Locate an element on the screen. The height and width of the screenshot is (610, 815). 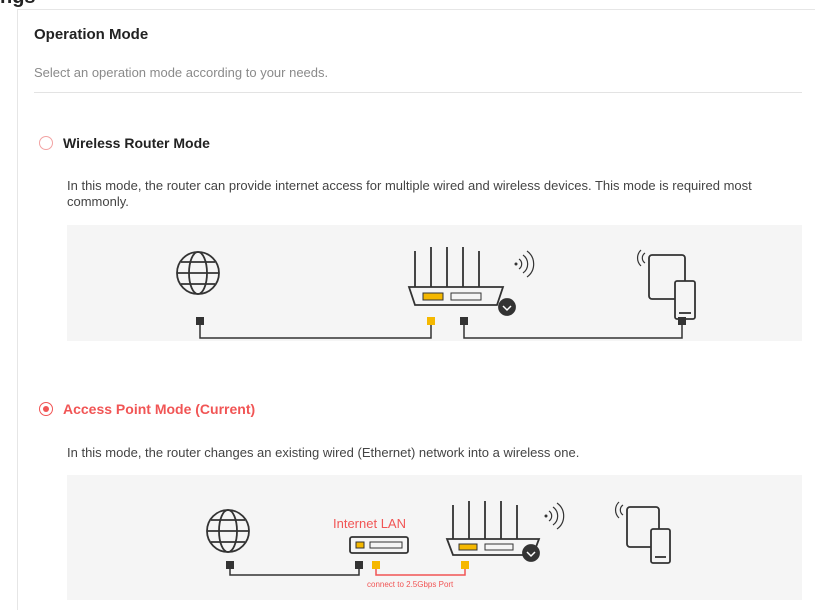
access-point-mode-radio is located at coordinates (46, 409).